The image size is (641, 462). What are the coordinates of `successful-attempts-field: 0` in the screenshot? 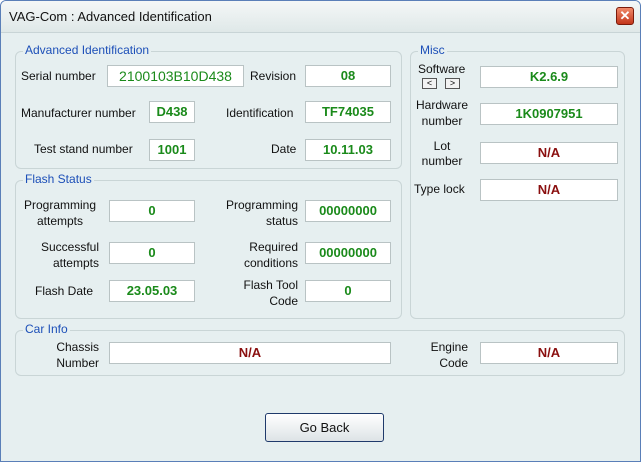 It's located at (152, 253).